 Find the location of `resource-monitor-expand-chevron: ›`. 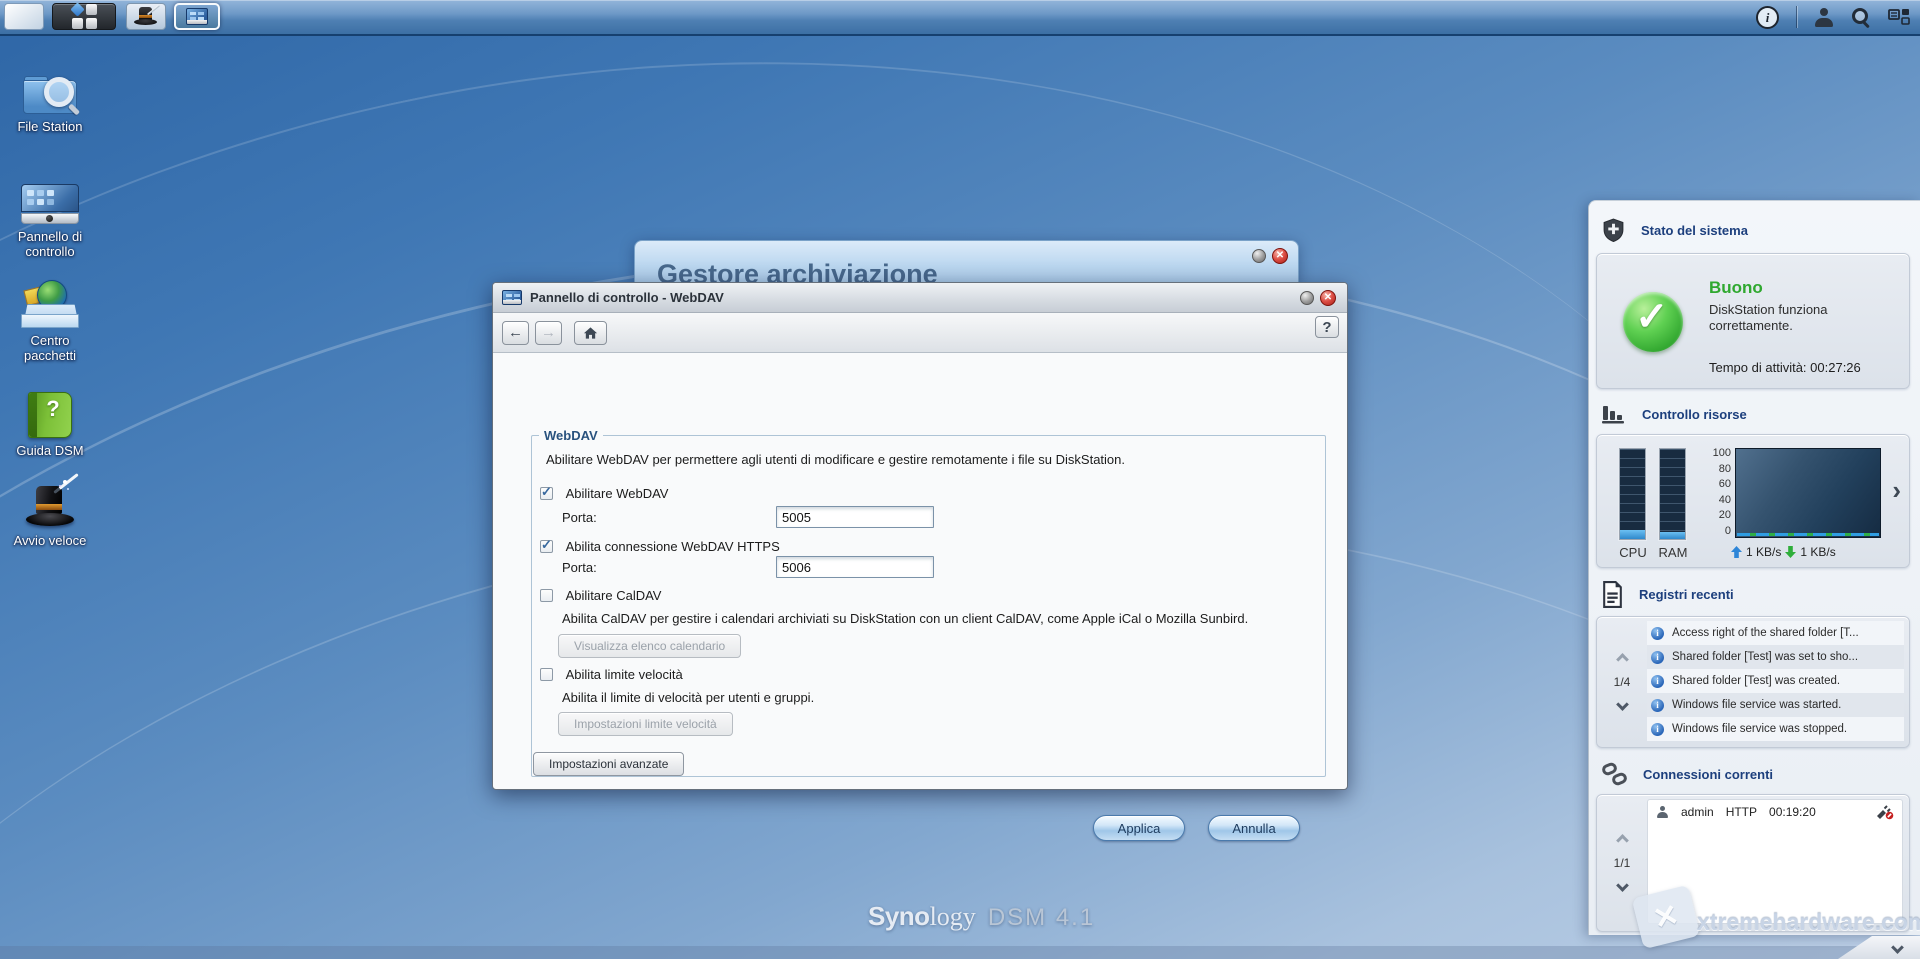

resource-monitor-expand-chevron: › is located at coordinates (1896, 490).